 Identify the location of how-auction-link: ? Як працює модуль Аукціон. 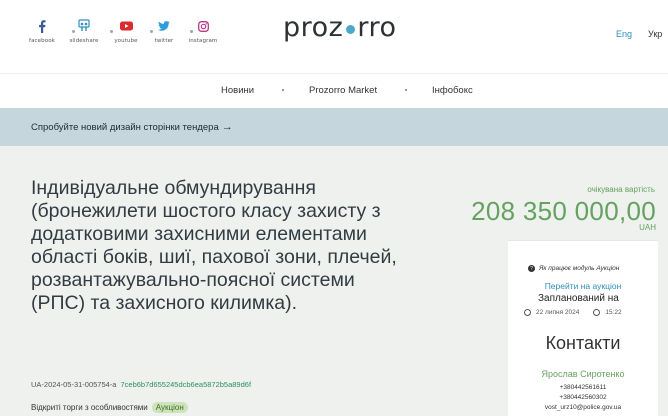
(573, 268).